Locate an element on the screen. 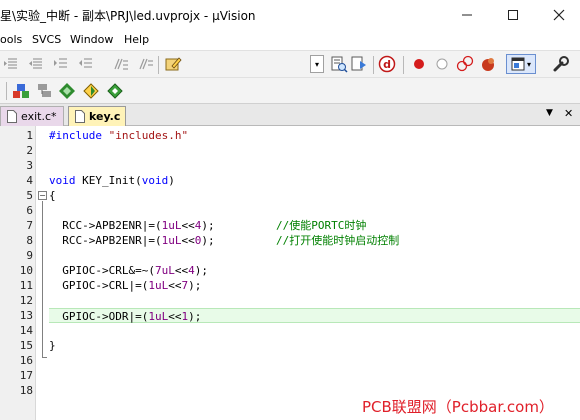 The height and width of the screenshot is (420, 580). line-number: 4 is located at coordinates (29, 180).